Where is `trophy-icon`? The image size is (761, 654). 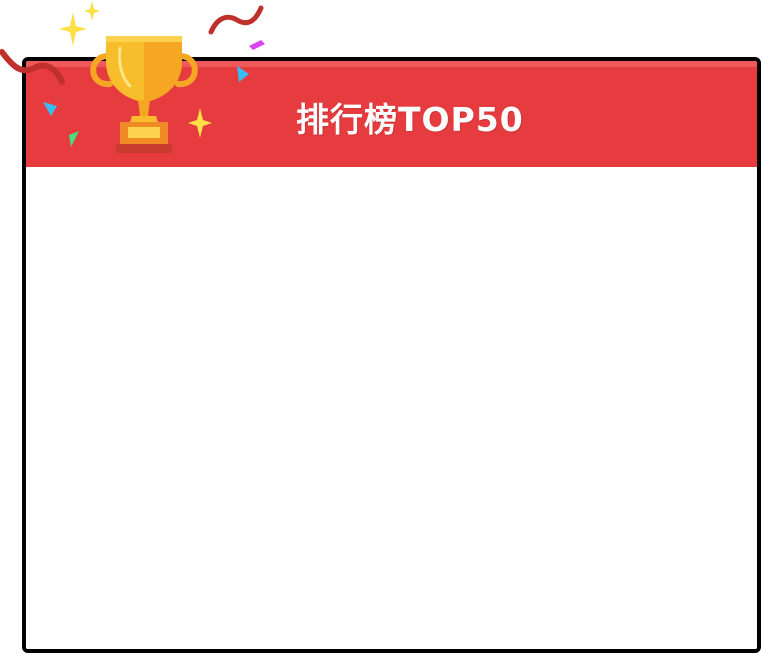 trophy-icon is located at coordinates (144, 96).